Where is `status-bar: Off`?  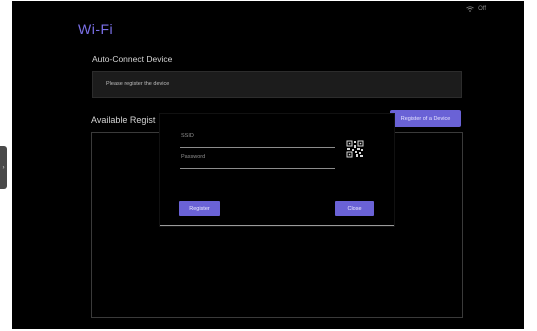
status-bar: Off is located at coordinates (476, 9).